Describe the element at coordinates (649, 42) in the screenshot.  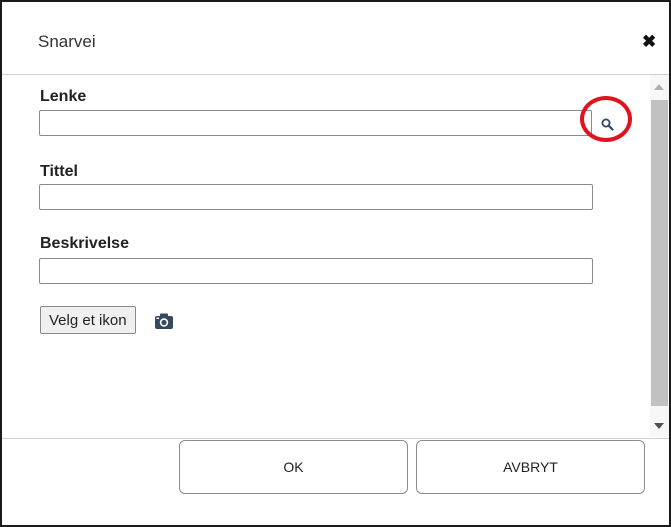
I see `close-icon: ✖` at that location.